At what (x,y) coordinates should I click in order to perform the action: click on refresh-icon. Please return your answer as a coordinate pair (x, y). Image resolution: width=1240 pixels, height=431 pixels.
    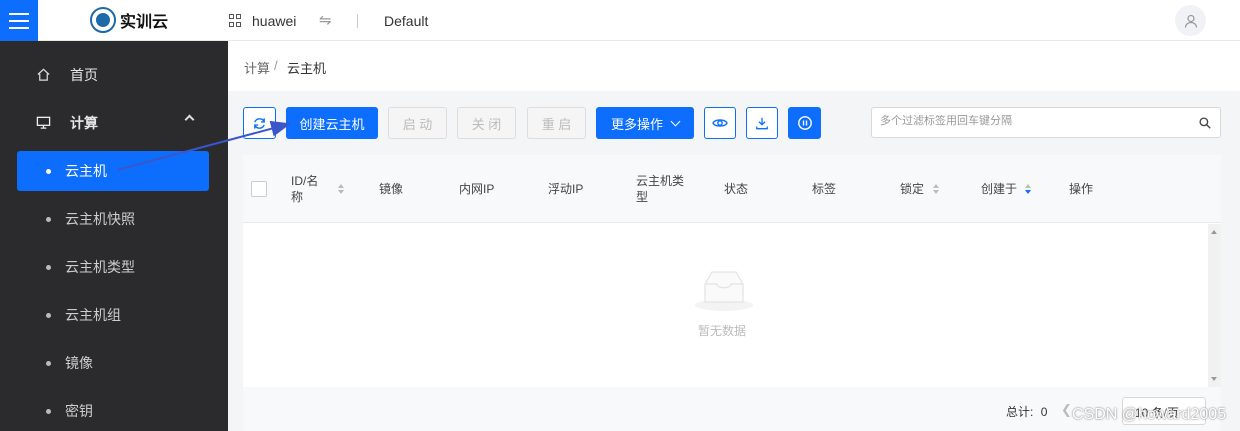
    Looking at the image, I should click on (259, 123).